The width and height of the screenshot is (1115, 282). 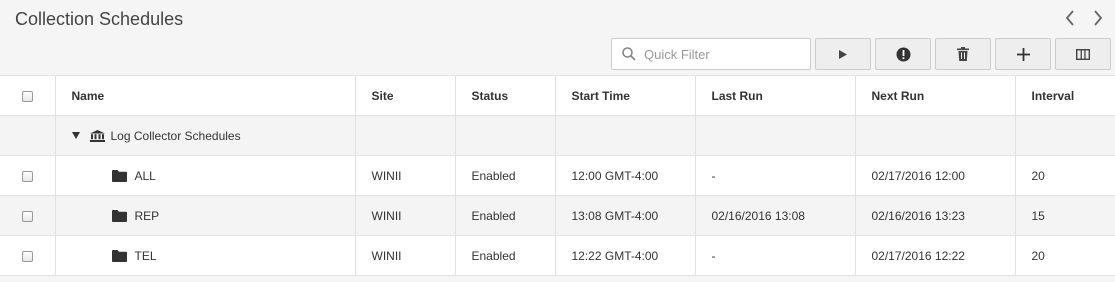 What do you see at coordinates (147, 215) in the screenshot?
I see `row-name: REP` at bounding box center [147, 215].